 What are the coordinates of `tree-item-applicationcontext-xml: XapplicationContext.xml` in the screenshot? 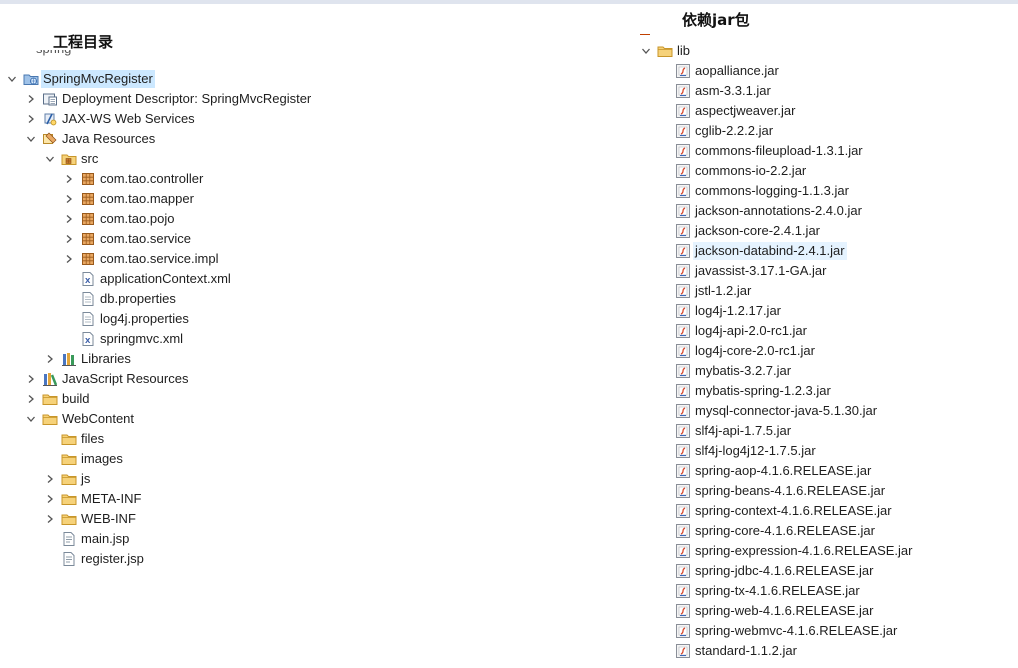 It's located at (147, 279).